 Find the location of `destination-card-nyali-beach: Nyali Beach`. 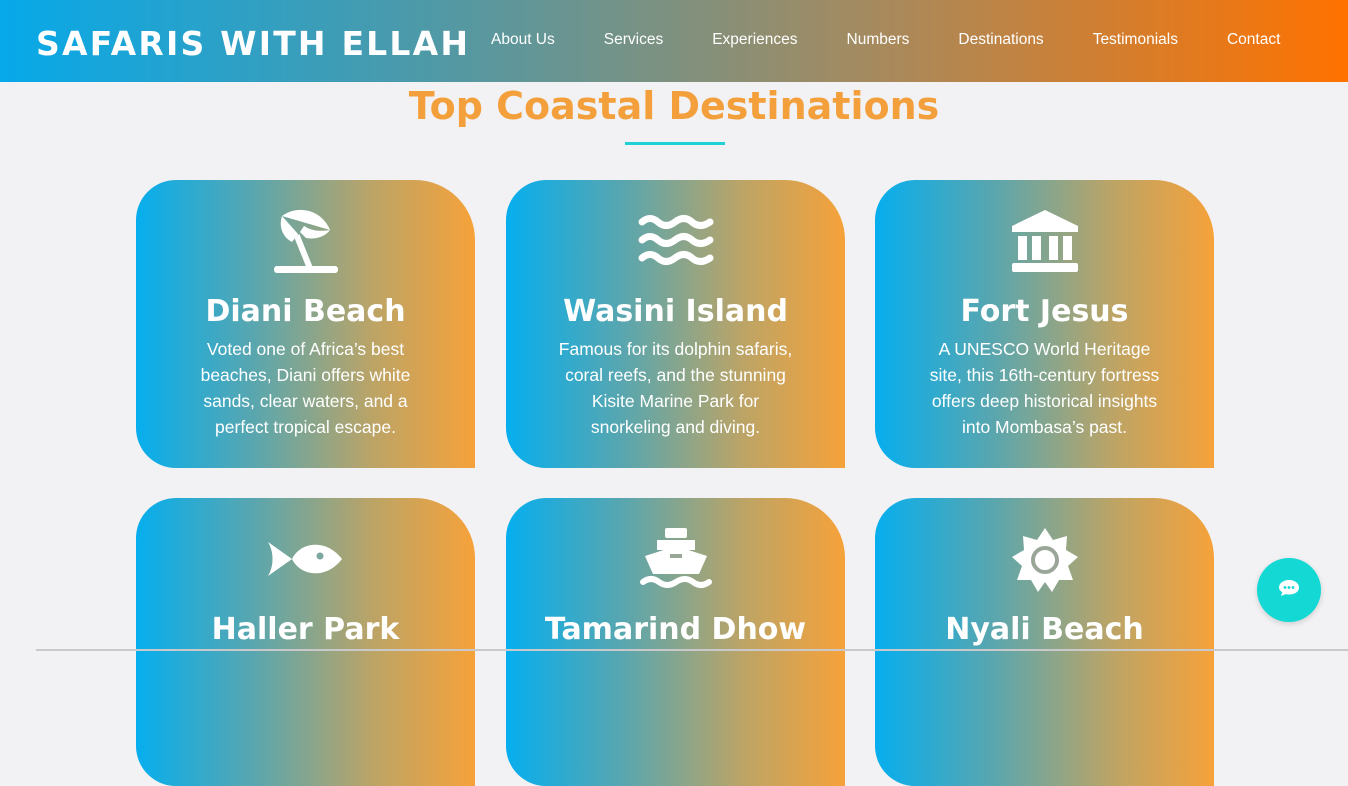

destination-card-nyali-beach: Nyali Beach is located at coordinates (1044, 642).